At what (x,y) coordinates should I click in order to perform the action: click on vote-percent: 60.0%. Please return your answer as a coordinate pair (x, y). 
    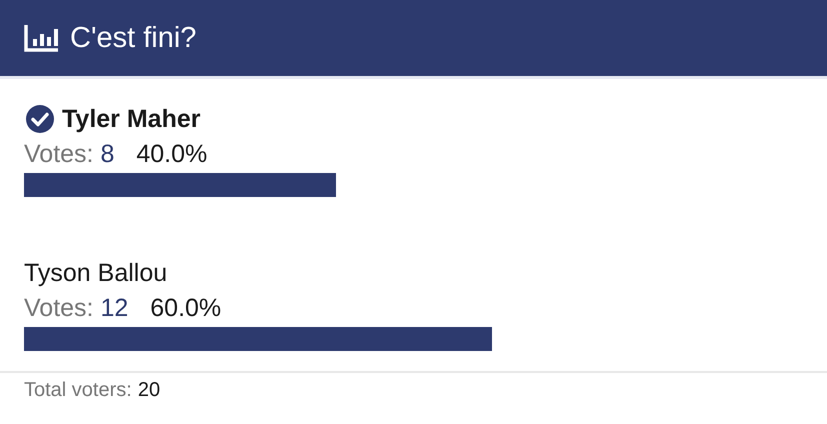
    Looking at the image, I should click on (186, 308).